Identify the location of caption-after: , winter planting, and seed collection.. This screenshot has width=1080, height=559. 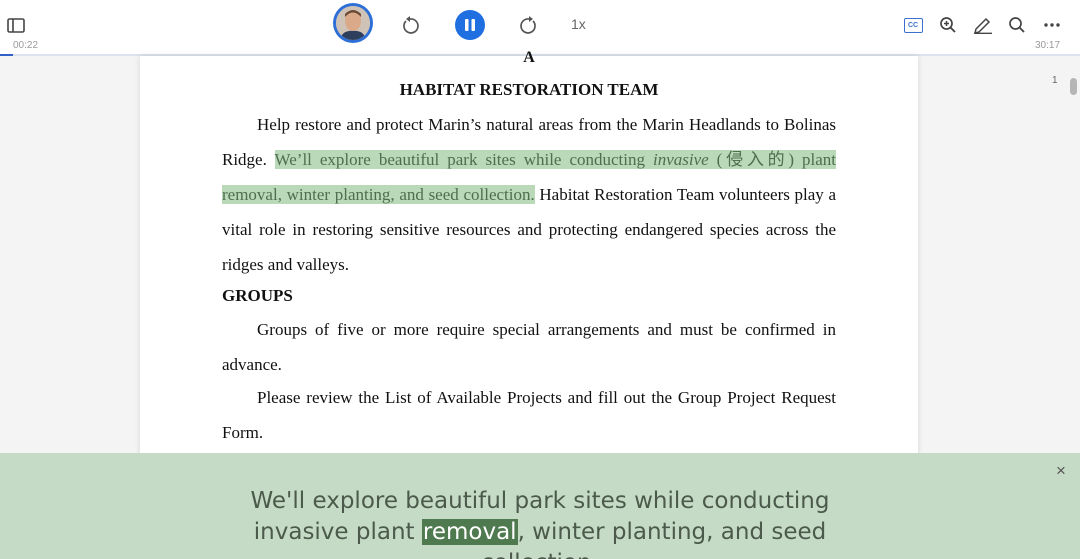
(654, 539).